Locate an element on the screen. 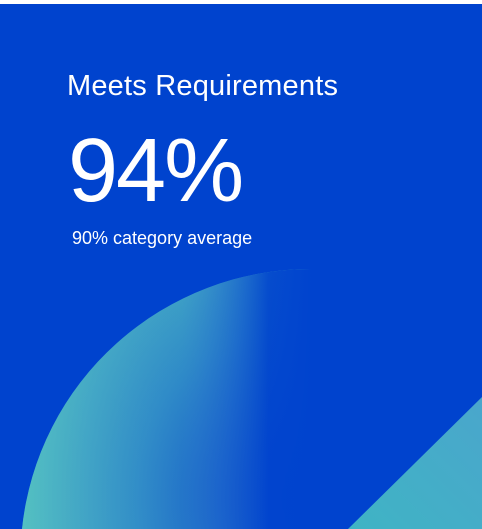 The image size is (482, 529). corner-triangle-shape is located at coordinates (415, 463).